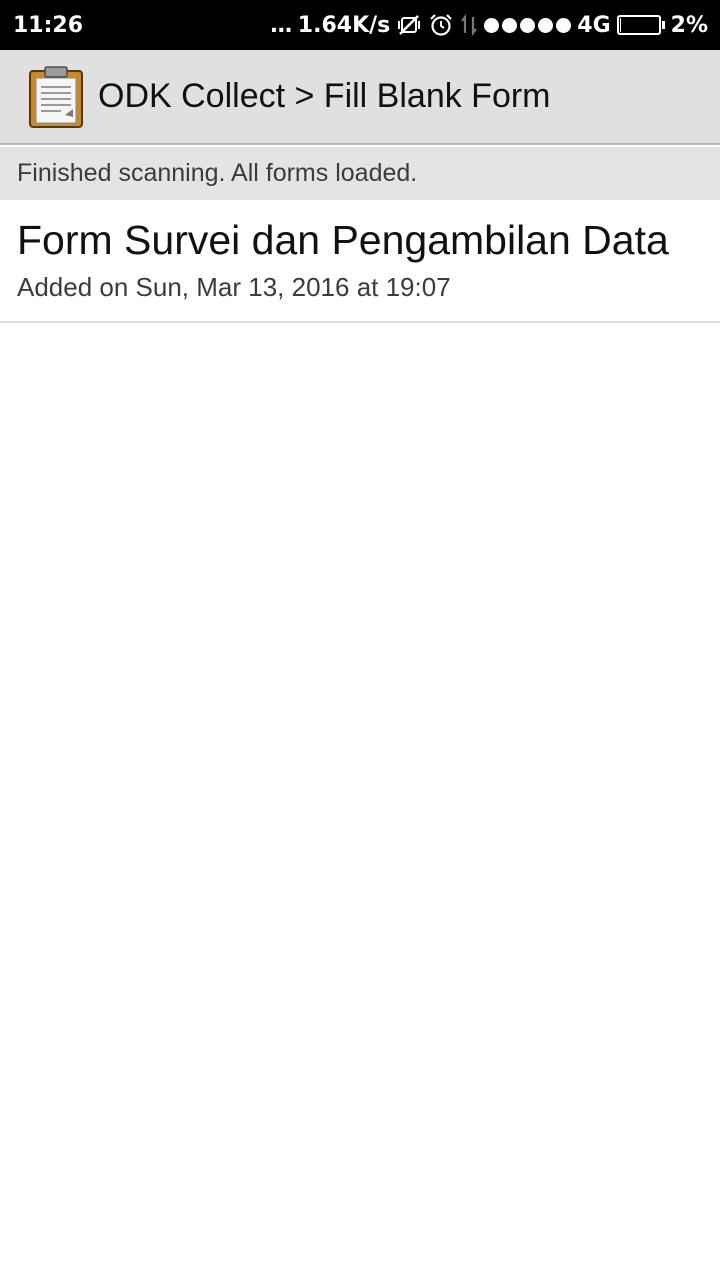  I want to click on status-message-text: Finished scanning. All forms loaded., so click(217, 173).